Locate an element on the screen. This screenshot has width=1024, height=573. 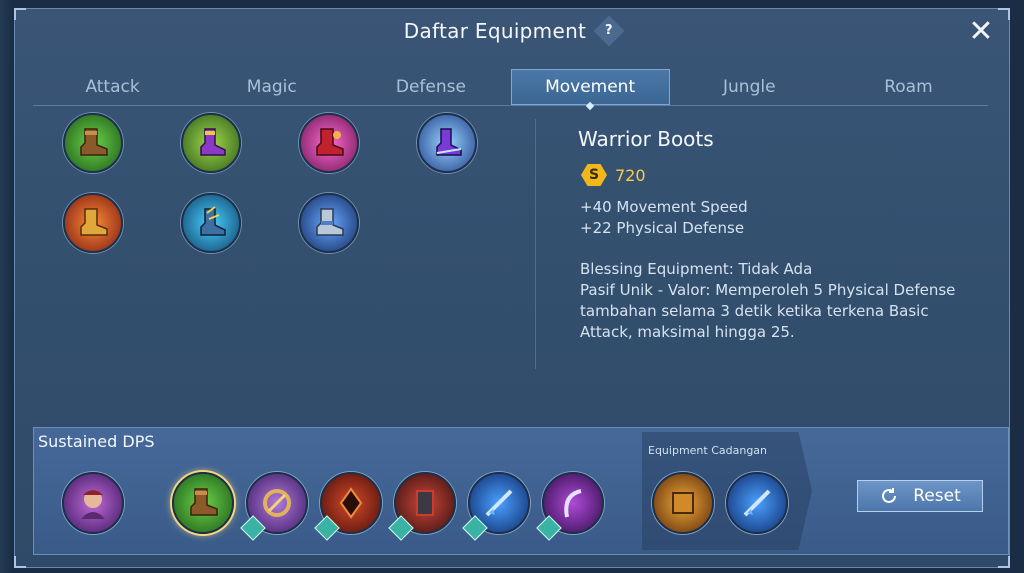
close-button: ✕ is located at coordinates (981, 32).